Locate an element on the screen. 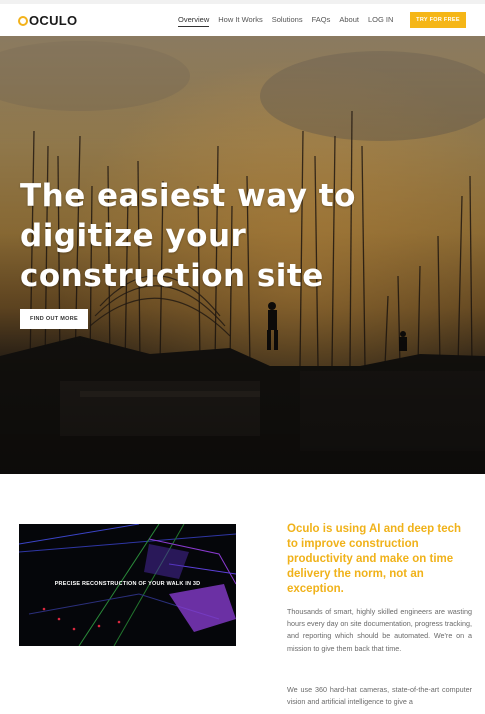 Image resolution: width=485 pixels, height=714 pixels. nav-link-faqs: FAQs is located at coordinates (321, 21).